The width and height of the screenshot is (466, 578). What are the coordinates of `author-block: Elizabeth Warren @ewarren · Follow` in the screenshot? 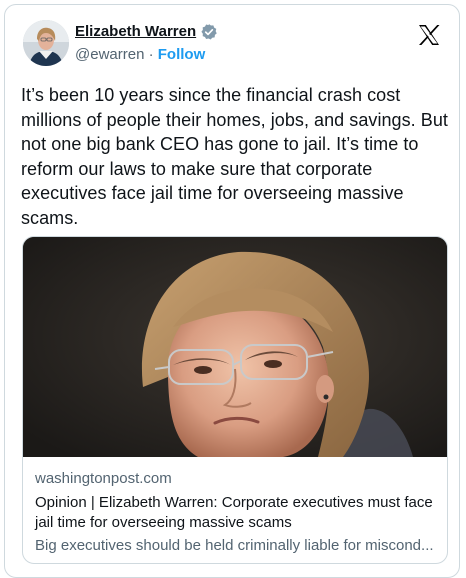 It's located at (205, 44).